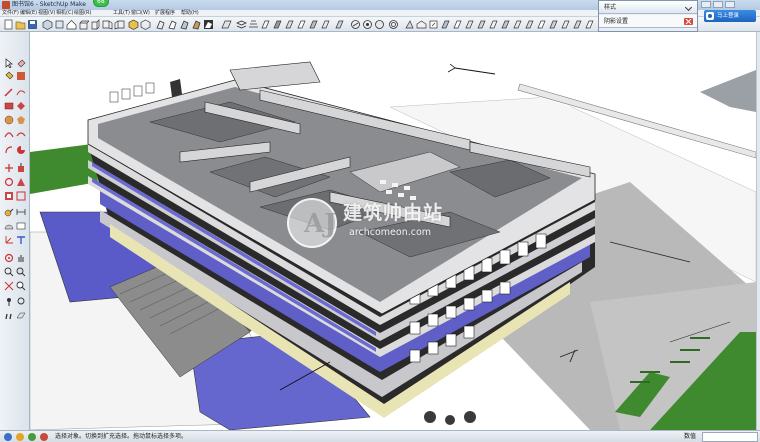 The width and height of the screenshot is (760, 442). I want to click on menu-file: 文件(F), so click(10, 13).